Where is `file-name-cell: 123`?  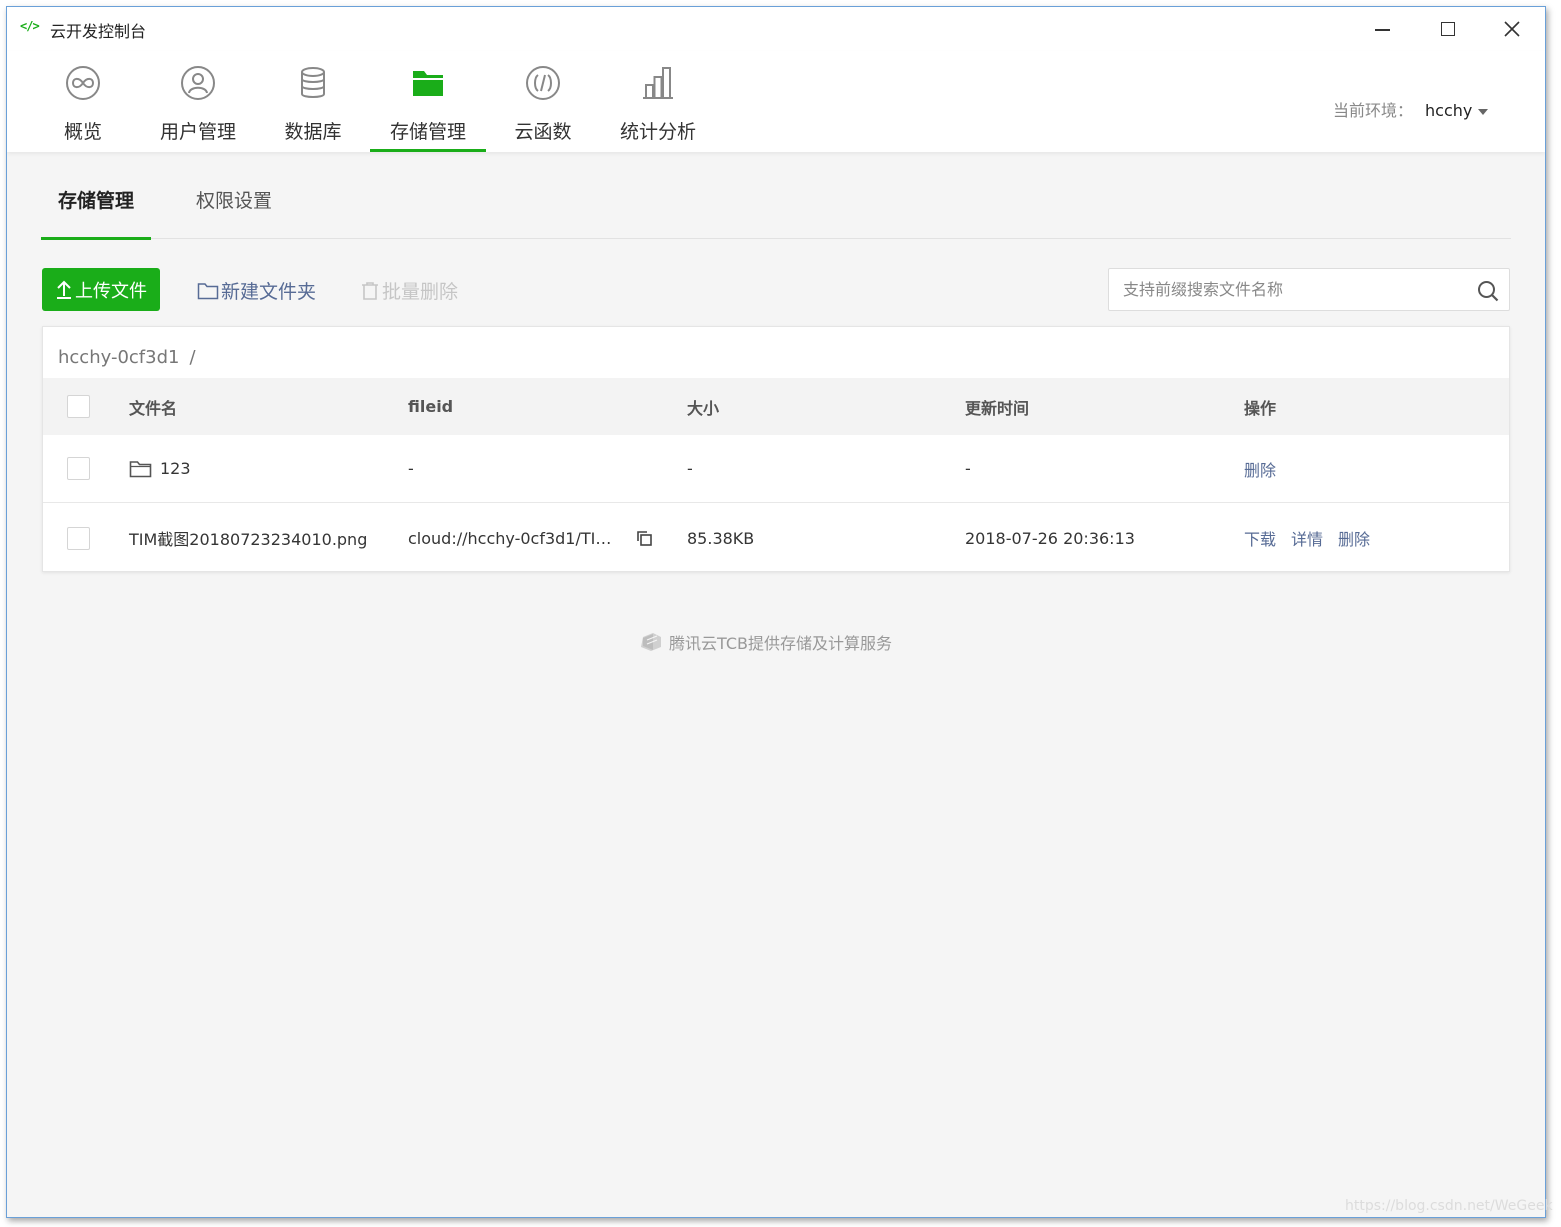
file-name-cell: 123 is located at coordinates (160, 468).